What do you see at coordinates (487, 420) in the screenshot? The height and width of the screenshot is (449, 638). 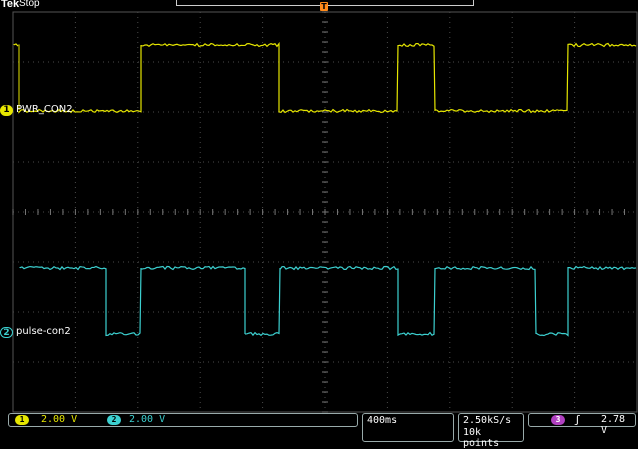 I see `sample-rate: 2.50kS/s` at bounding box center [487, 420].